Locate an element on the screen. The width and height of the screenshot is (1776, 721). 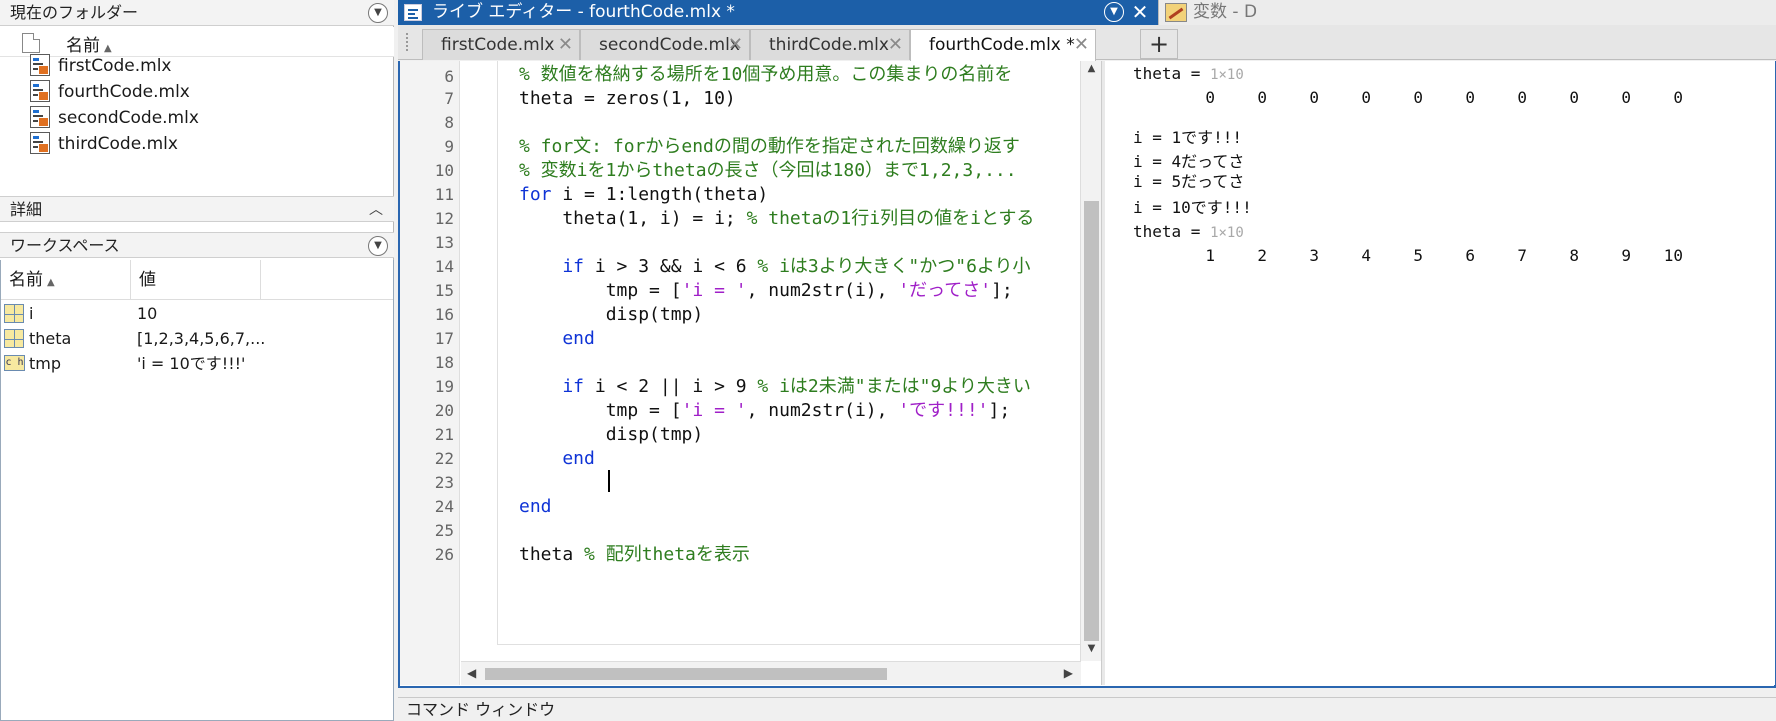
drag-handle-icon is located at coordinates (408, 42).